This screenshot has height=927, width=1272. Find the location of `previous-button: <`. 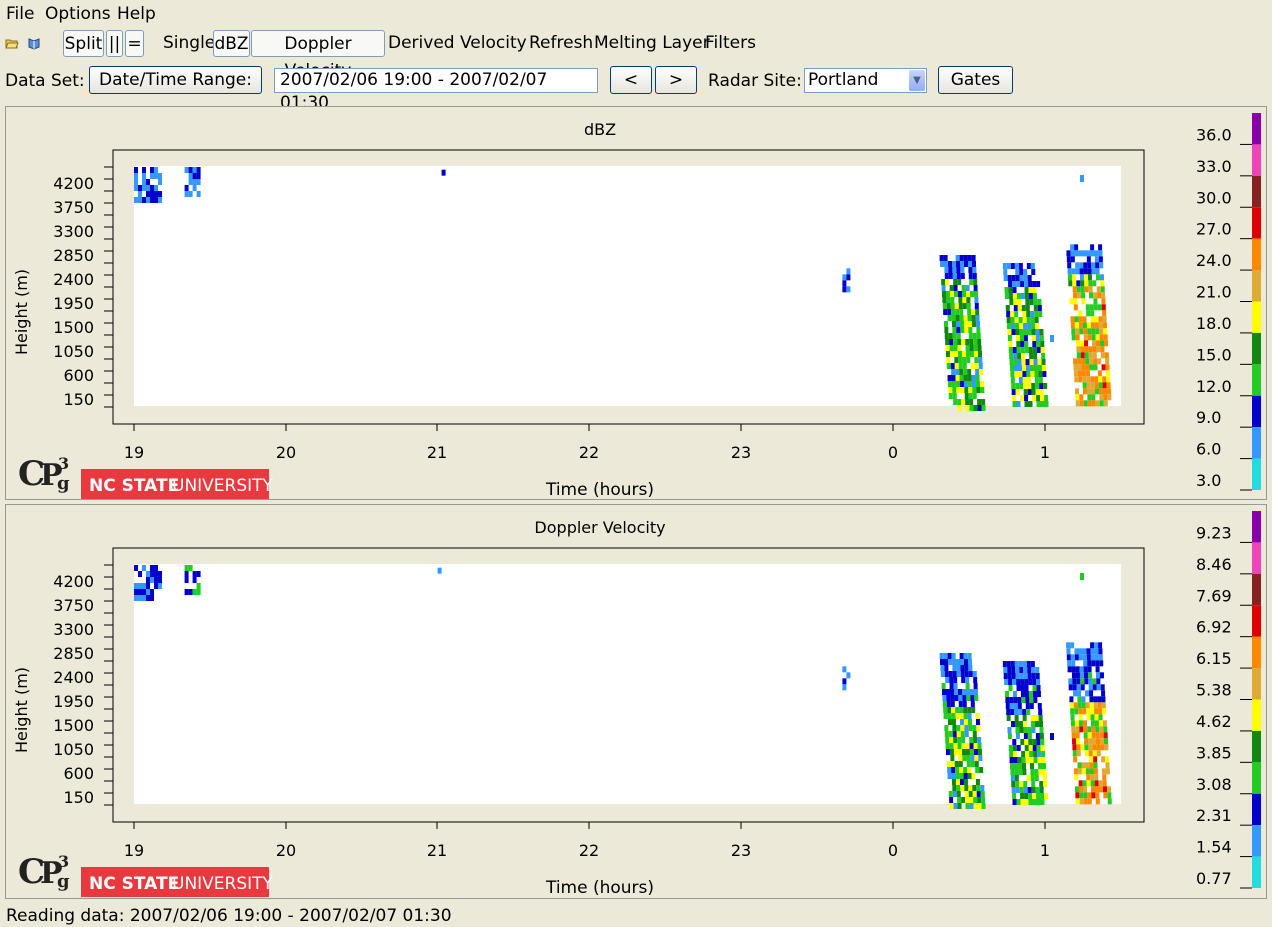

previous-button: < is located at coordinates (631, 80).